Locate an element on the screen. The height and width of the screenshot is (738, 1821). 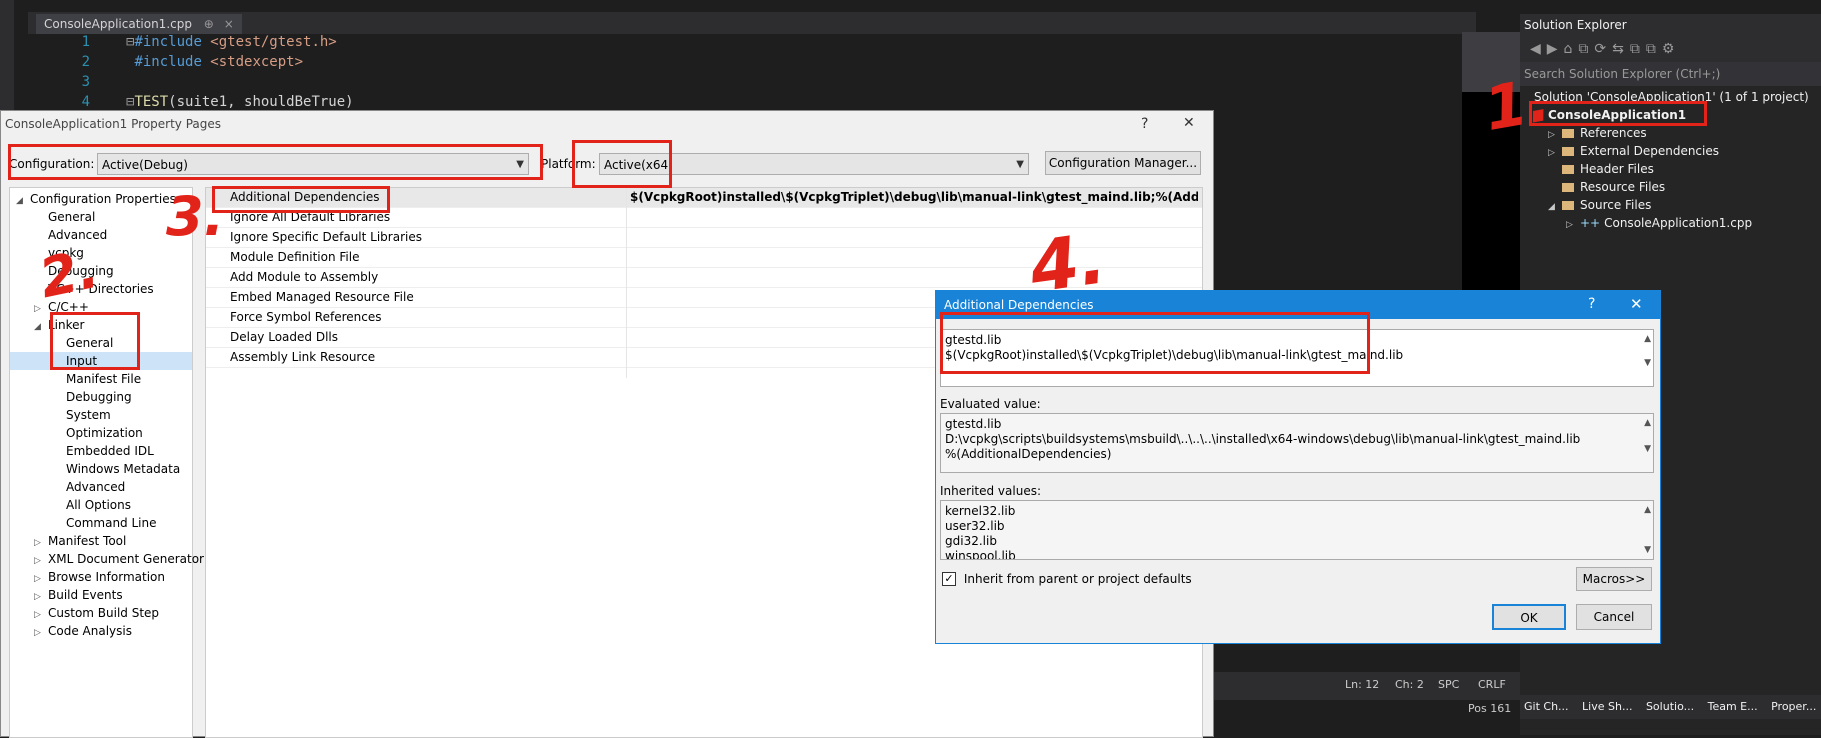
tree-item-label: Command Line is located at coordinates (111, 523).